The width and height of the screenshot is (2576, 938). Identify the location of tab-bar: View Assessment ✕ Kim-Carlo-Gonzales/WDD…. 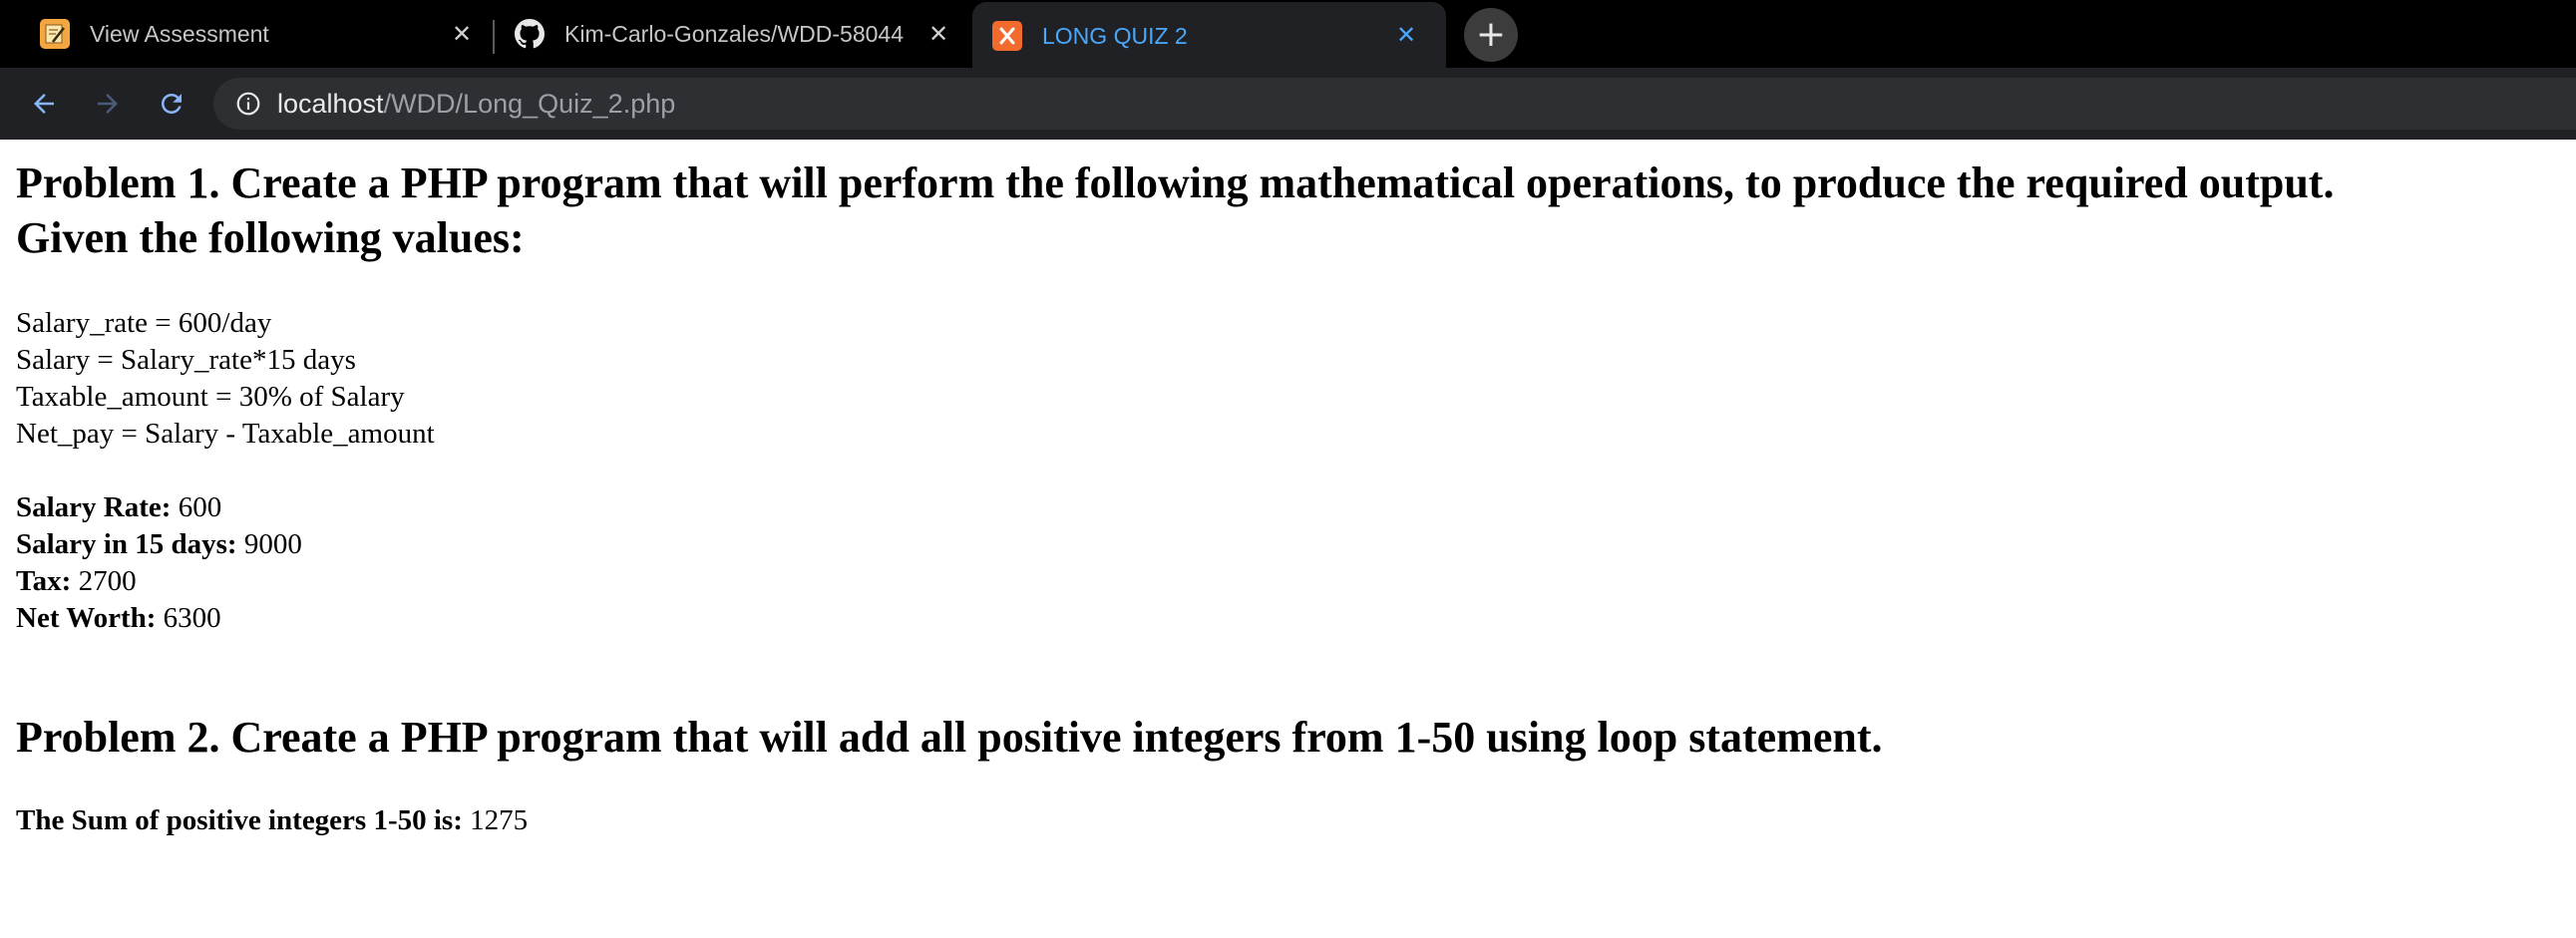
(1288, 35).